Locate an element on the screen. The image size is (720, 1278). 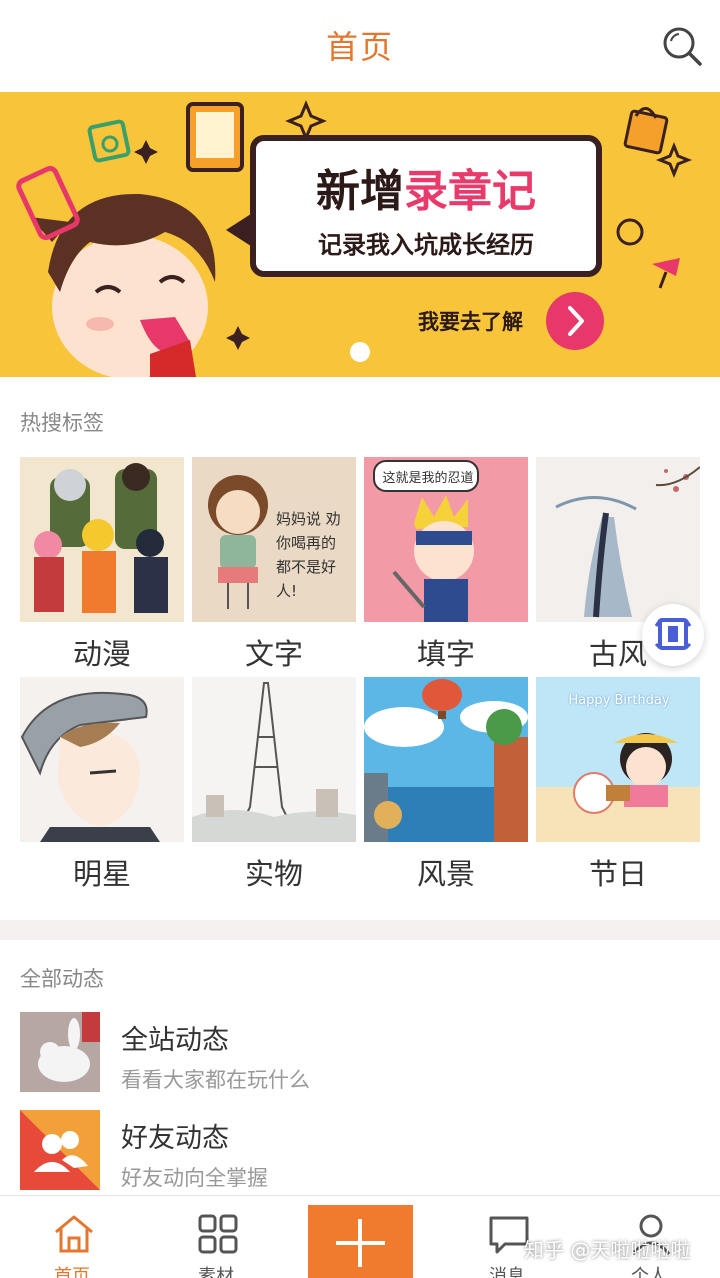
home-icon is located at coordinates (74, 1234).